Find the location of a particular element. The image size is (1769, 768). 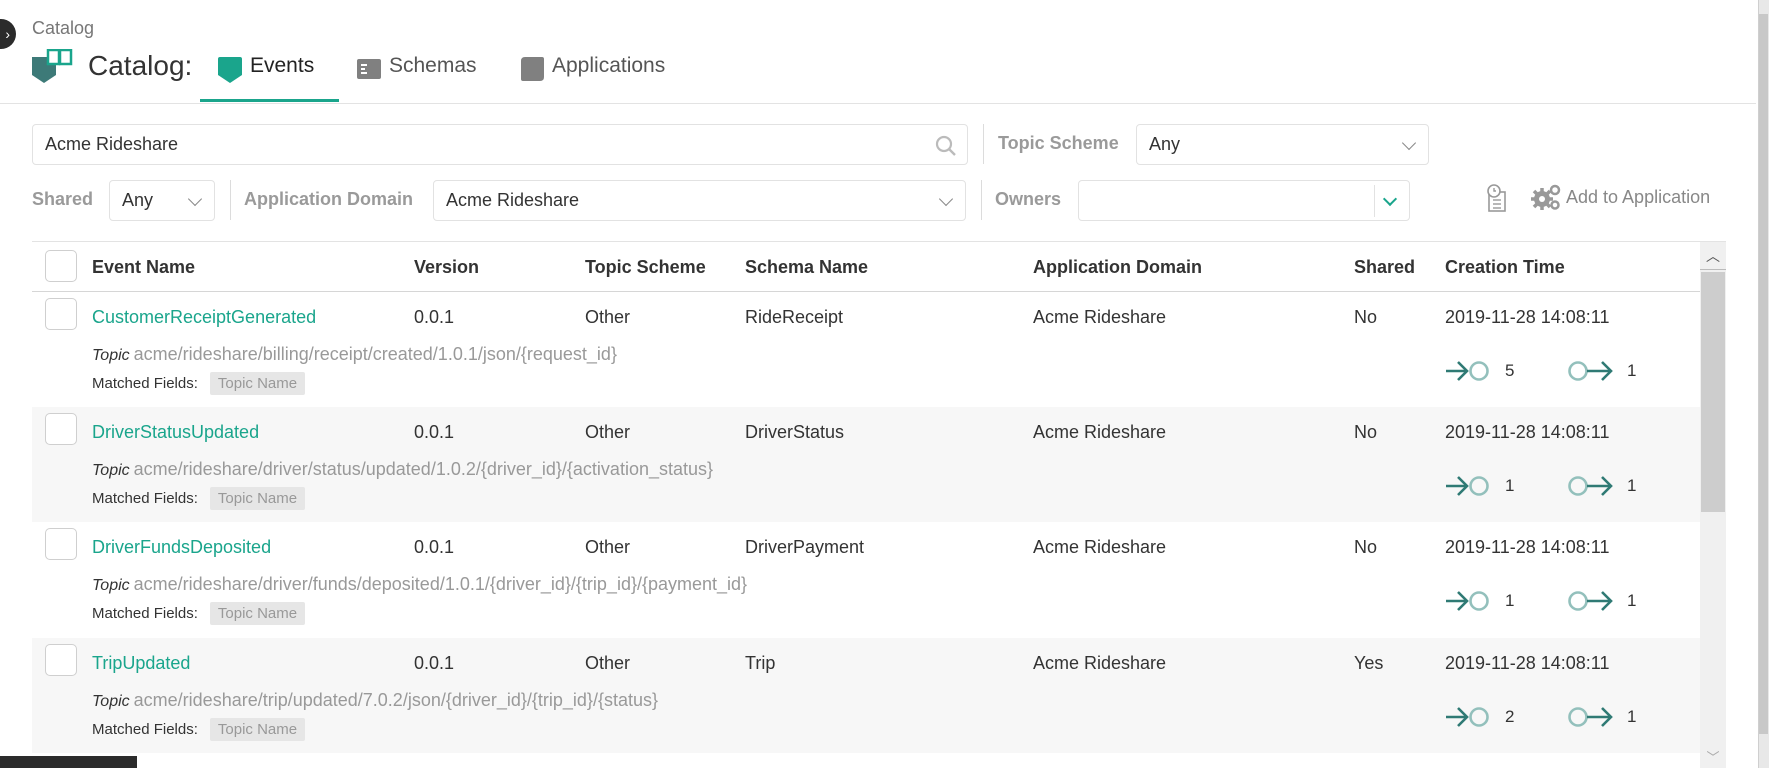

topic-scheme-select: Any is located at coordinates (1282, 144).